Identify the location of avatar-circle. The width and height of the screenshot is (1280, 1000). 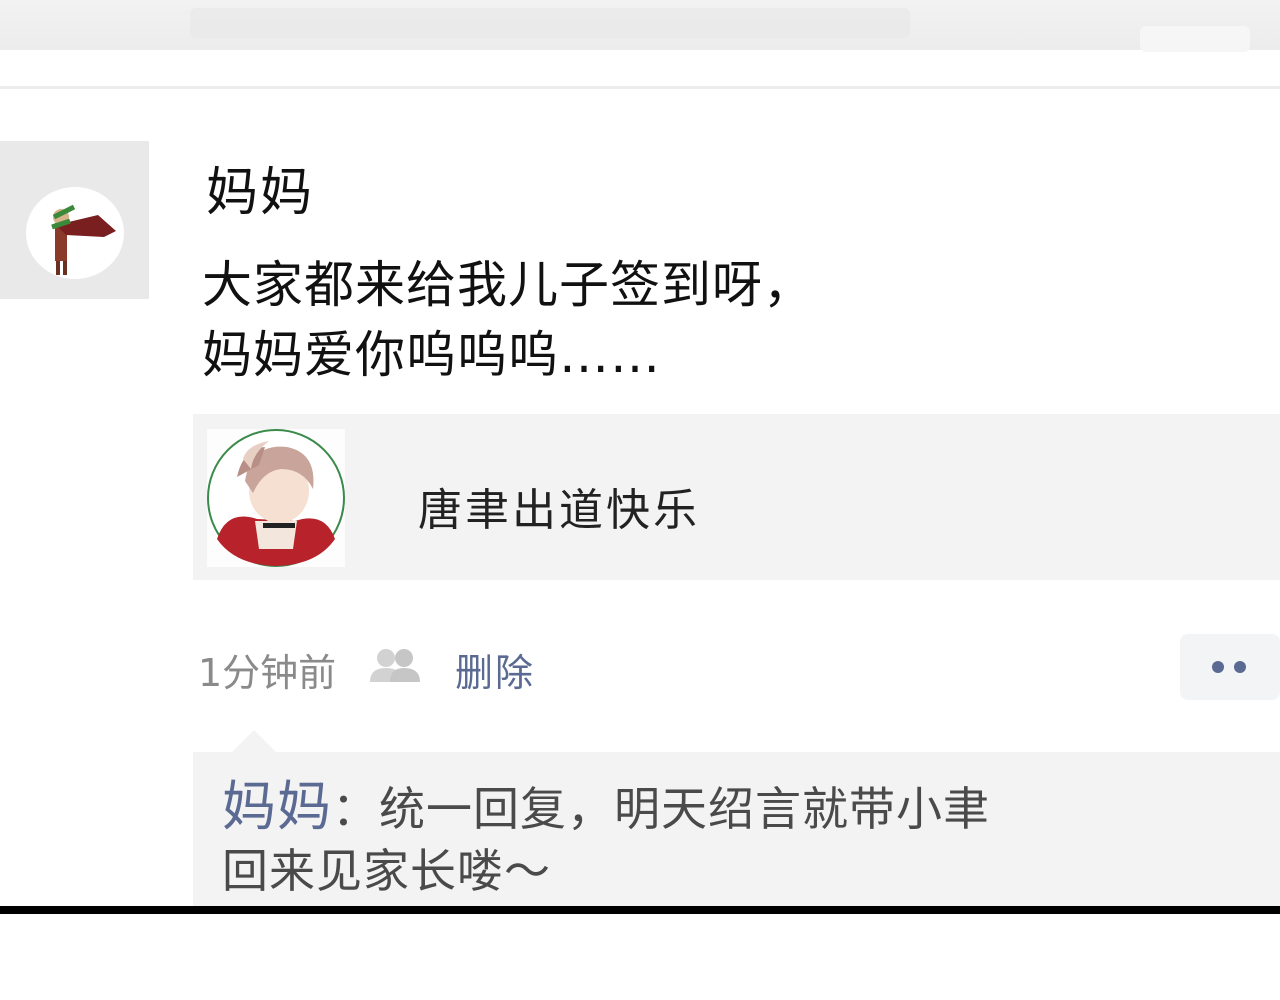
(75, 233).